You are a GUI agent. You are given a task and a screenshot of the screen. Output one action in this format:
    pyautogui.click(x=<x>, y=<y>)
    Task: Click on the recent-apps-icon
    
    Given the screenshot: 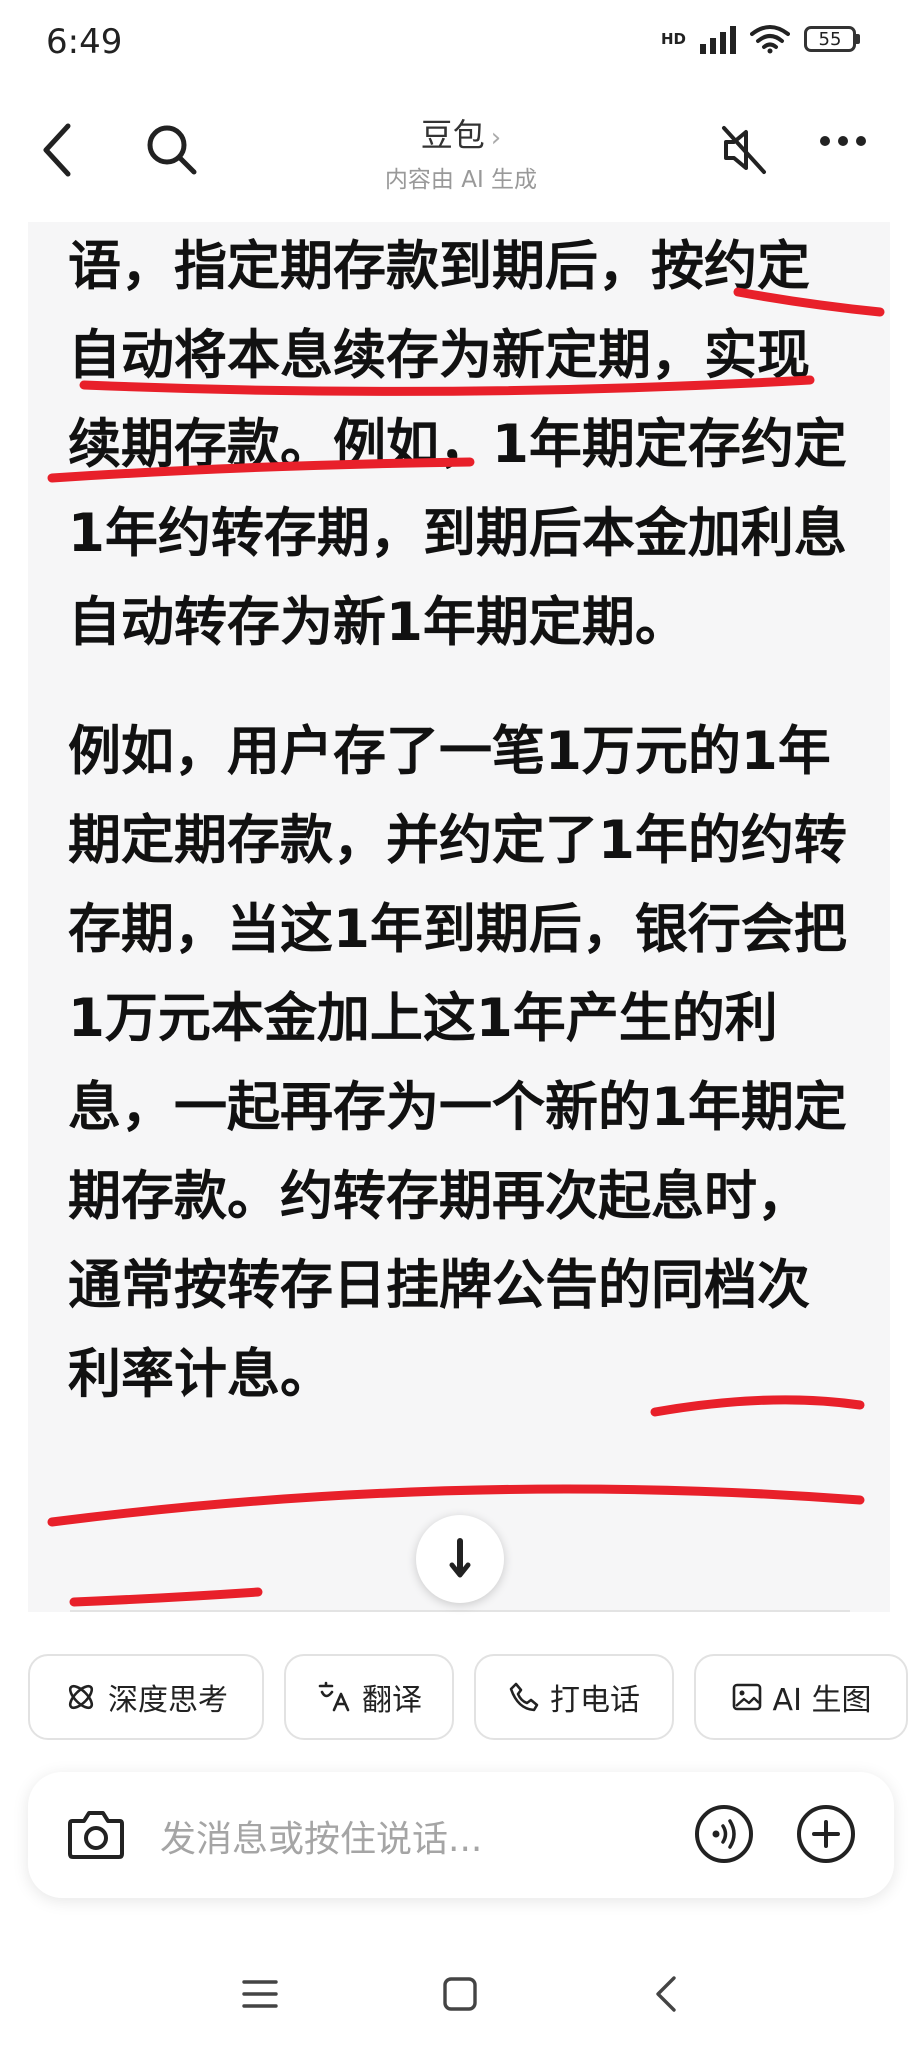 What is the action you would take?
    pyautogui.click(x=260, y=1994)
    